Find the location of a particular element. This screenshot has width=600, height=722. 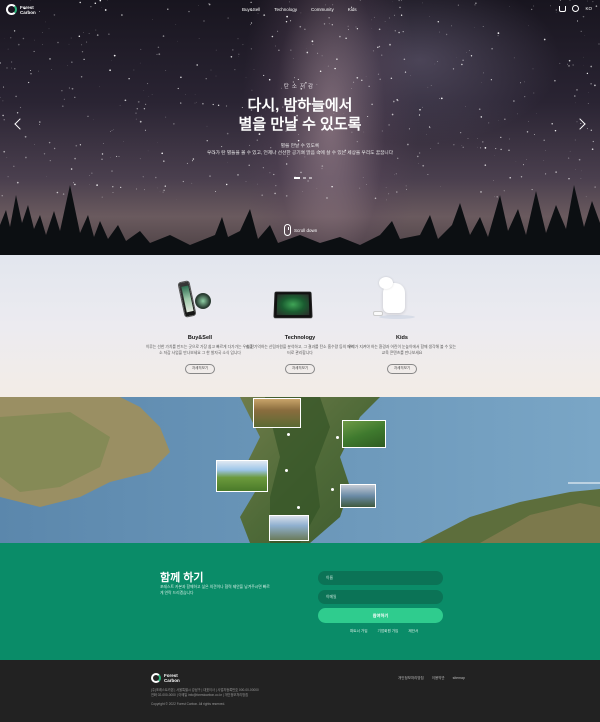

nav-utilities: KO is located at coordinates (575, 8).